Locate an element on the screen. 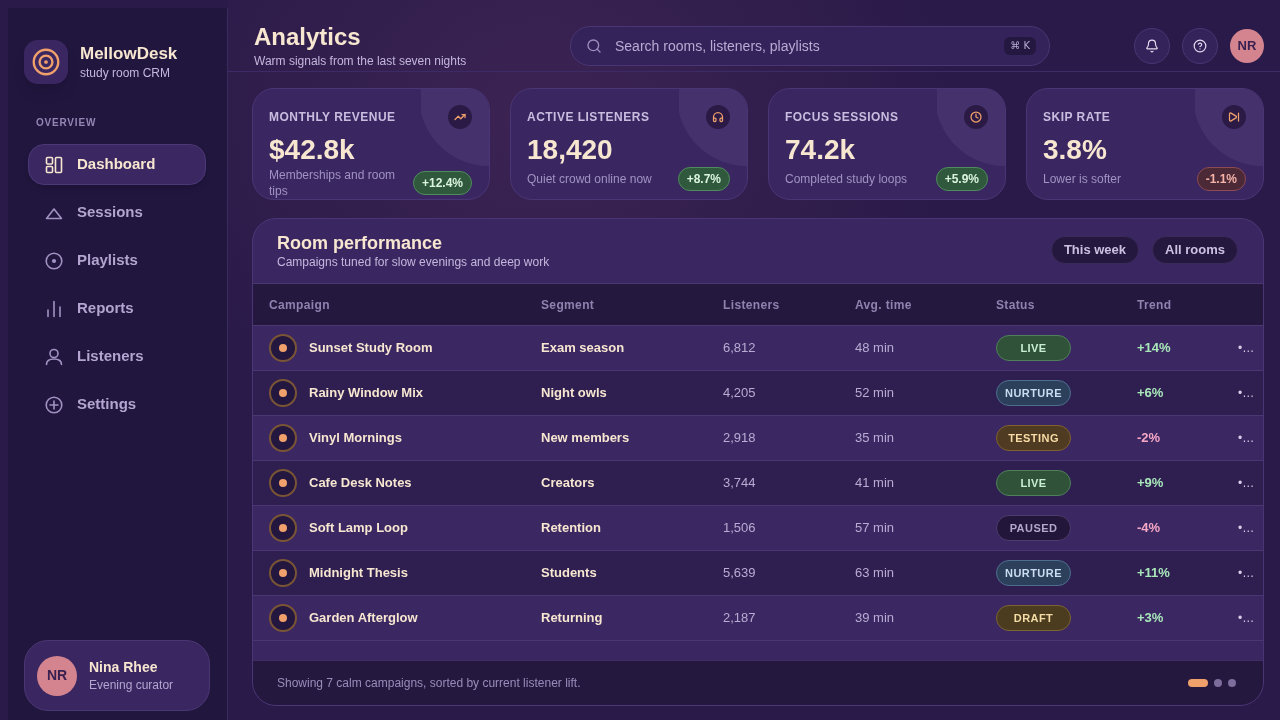 The width and height of the screenshot is (1280, 720). brand-name: MellowDesk is located at coordinates (129, 54).